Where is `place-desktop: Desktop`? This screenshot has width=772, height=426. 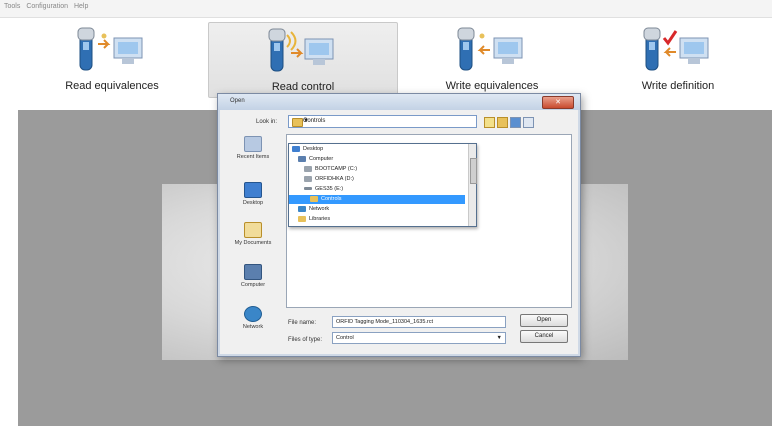
place-desktop: Desktop is located at coordinates (253, 197).